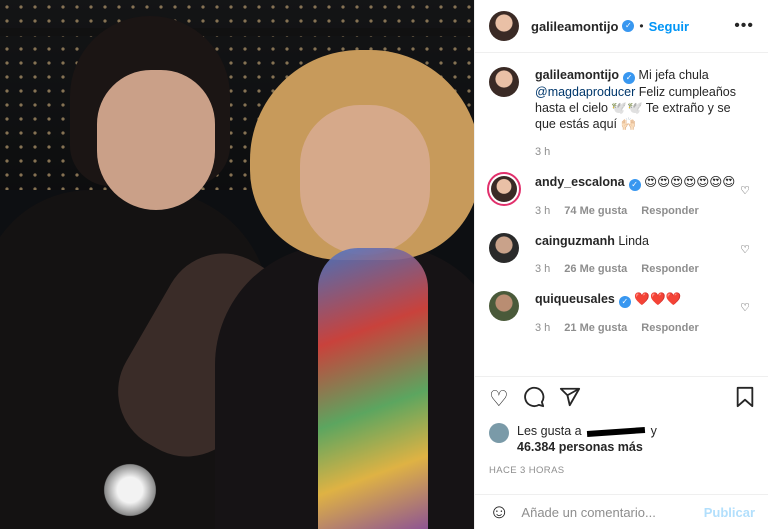 The image size is (768, 529). What do you see at coordinates (744, 26) in the screenshot?
I see `more-options-icon: •••` at bounding box center [744, 26].